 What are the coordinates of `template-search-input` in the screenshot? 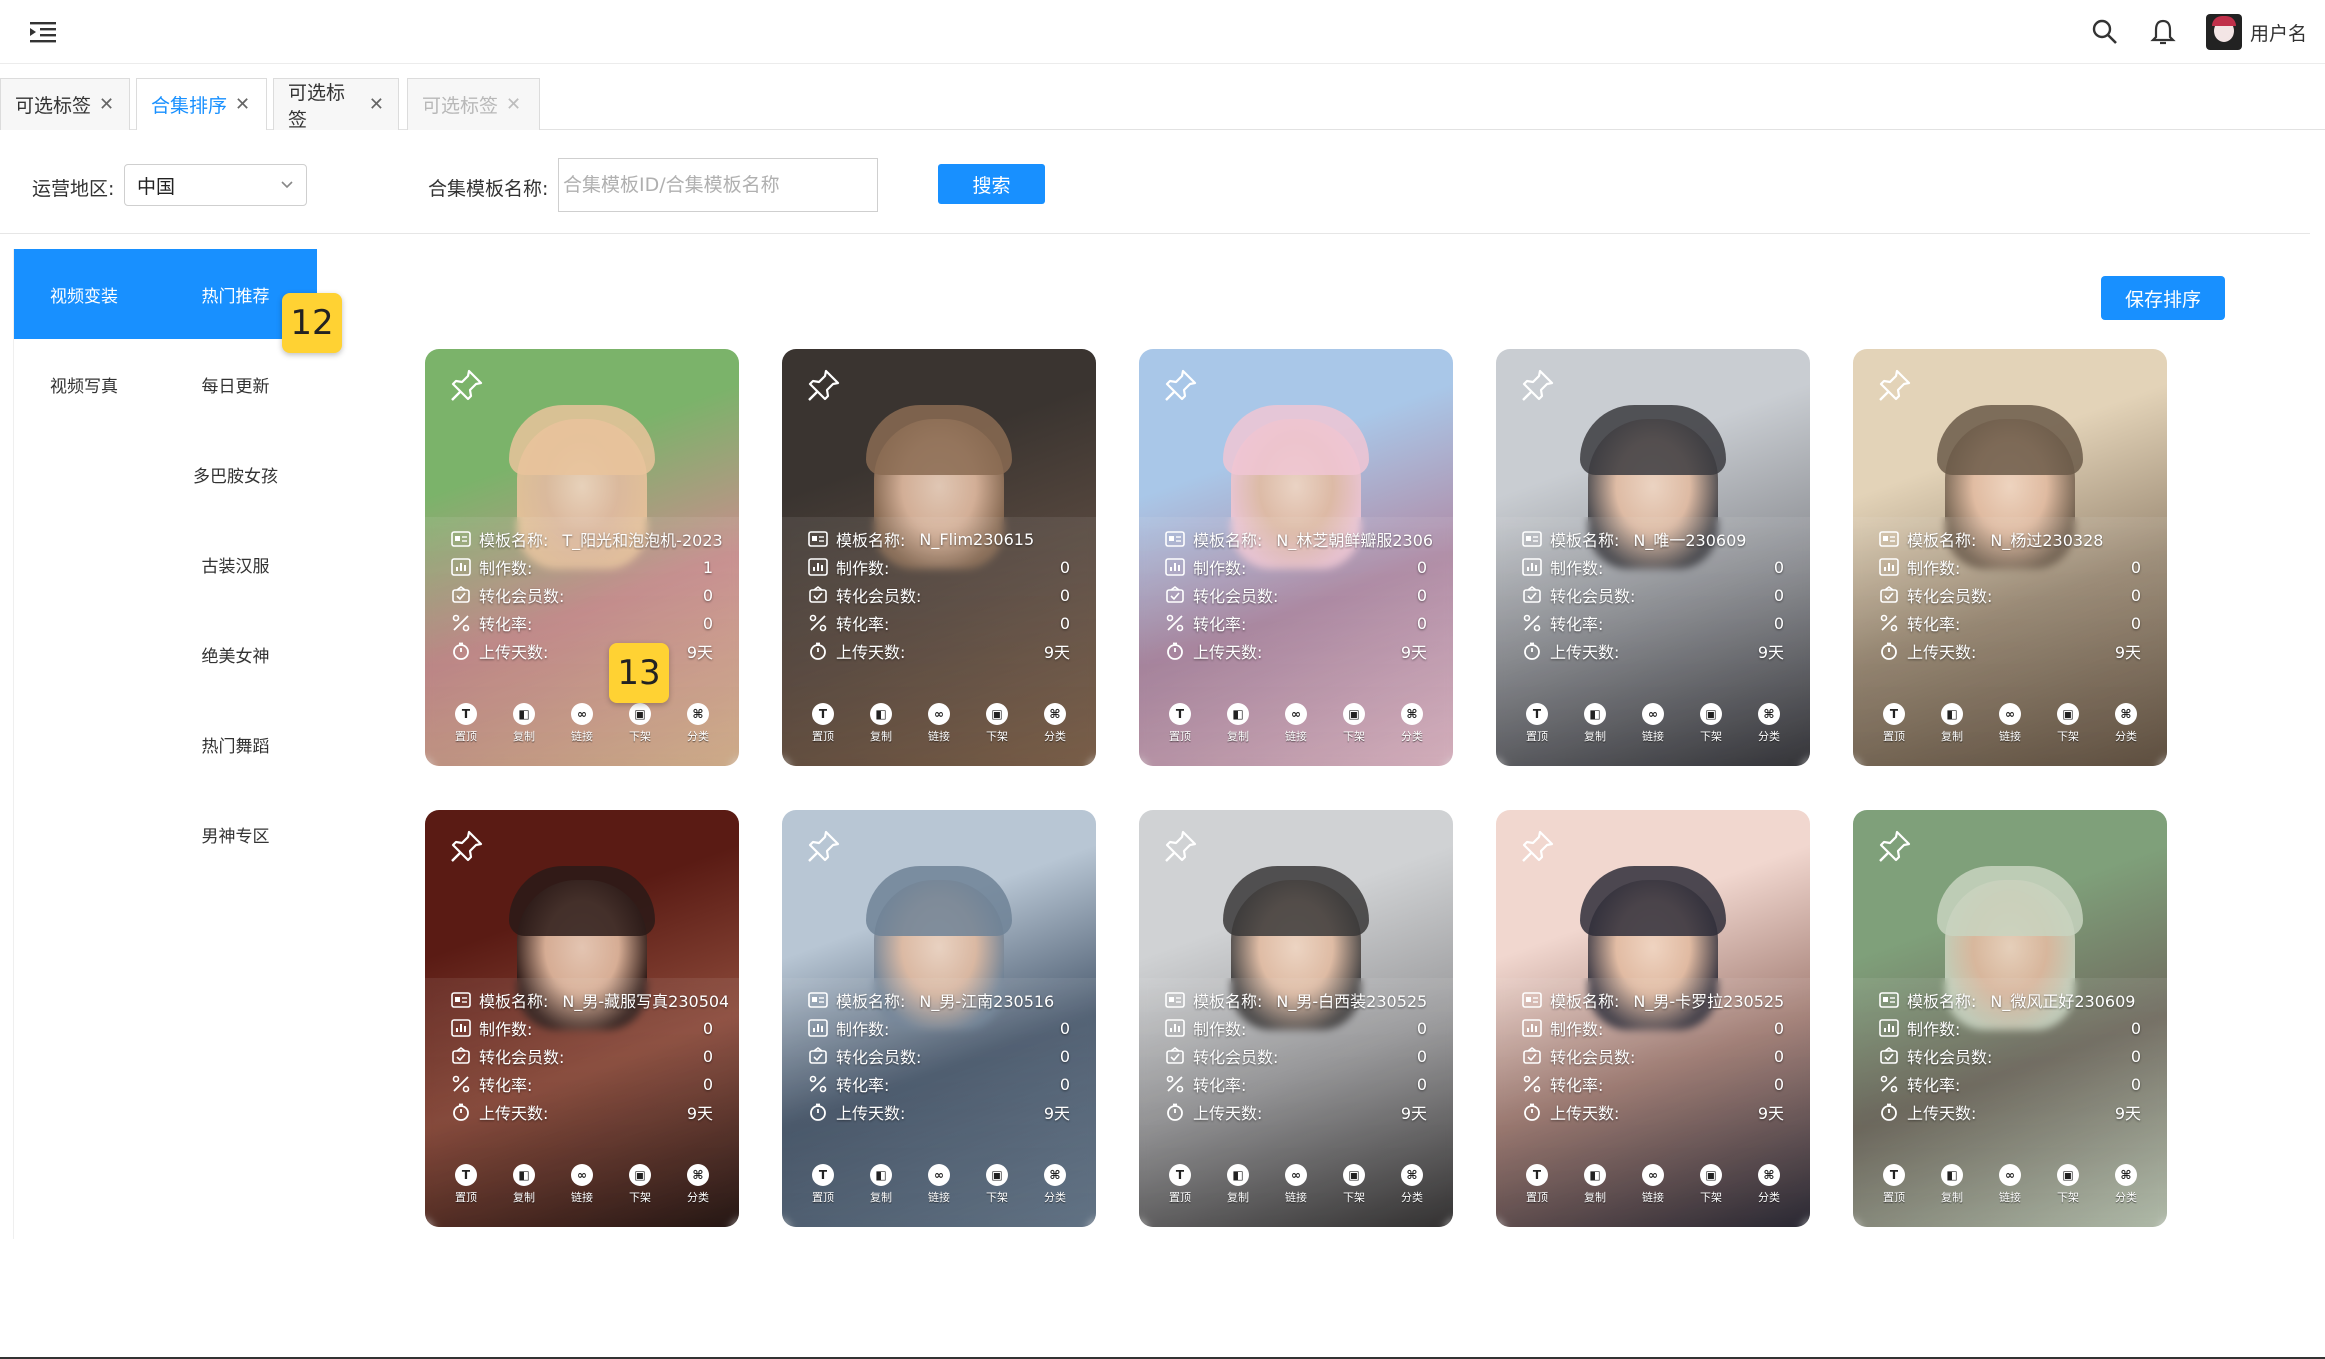 It's located at (718, 185).